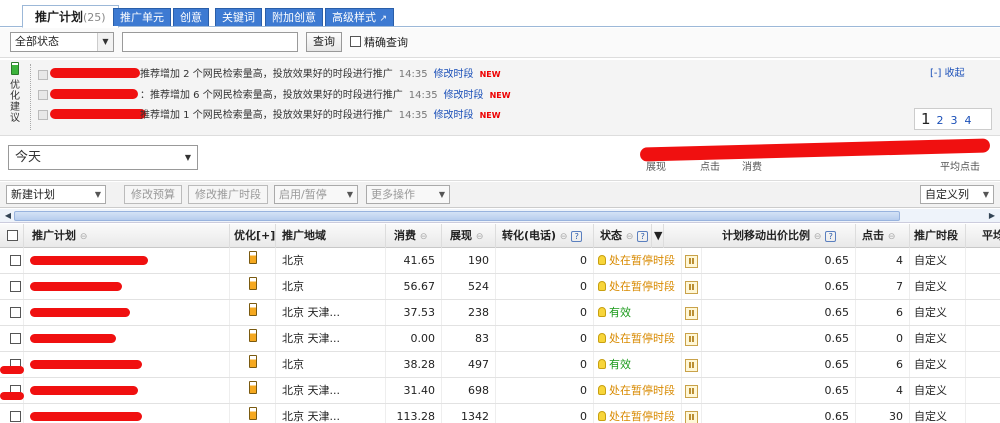 The width and height of the screenshot is (1000, 423). What do you see at coordinates (12, 235) in the screenshot?
I see `select-all-checkbox` at bounding box center [12, 235].